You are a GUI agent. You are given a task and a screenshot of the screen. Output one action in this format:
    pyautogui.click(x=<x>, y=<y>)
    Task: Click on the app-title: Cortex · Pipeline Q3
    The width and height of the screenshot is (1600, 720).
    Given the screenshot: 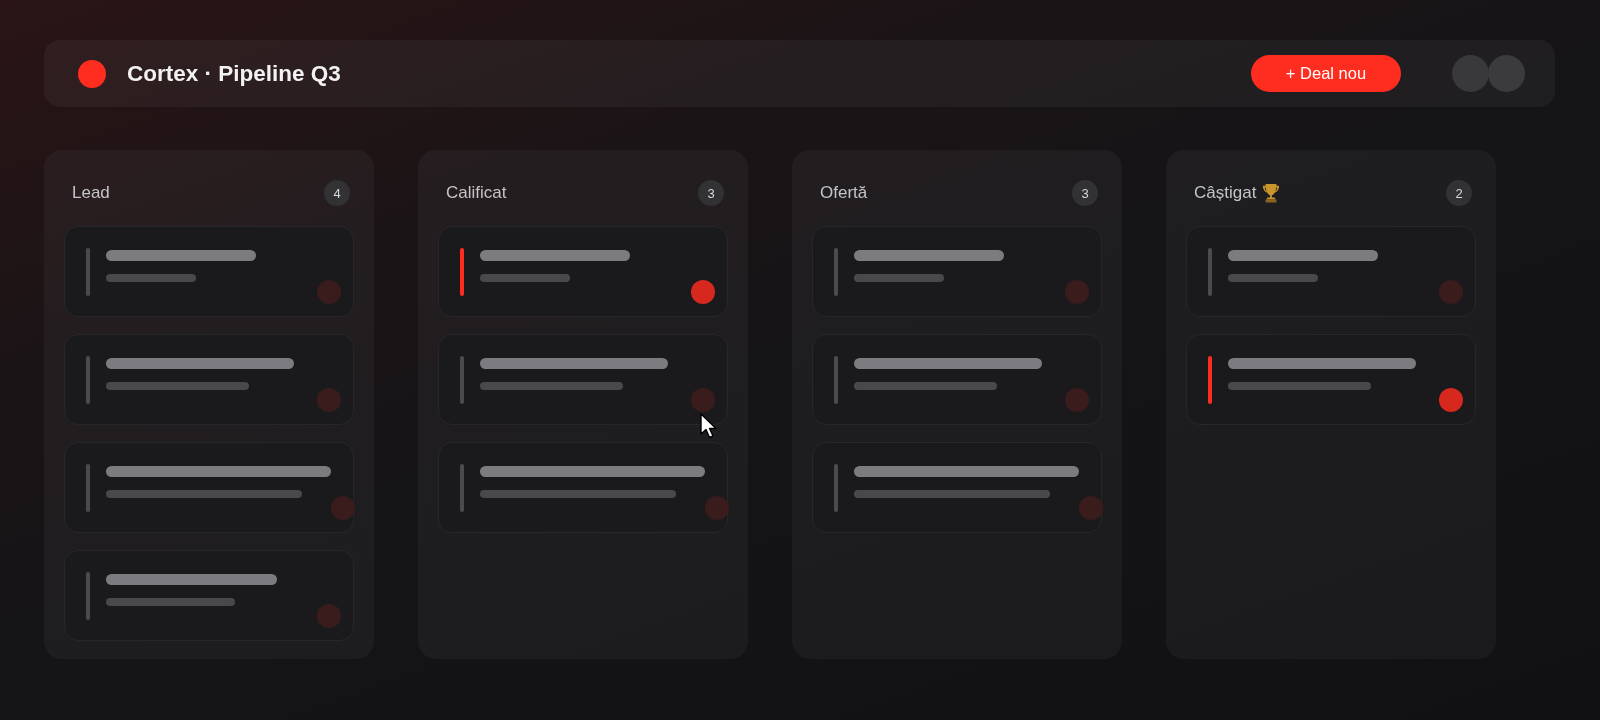 What is the action you would take?
    pyautogui.click(x=234, y=73)
    